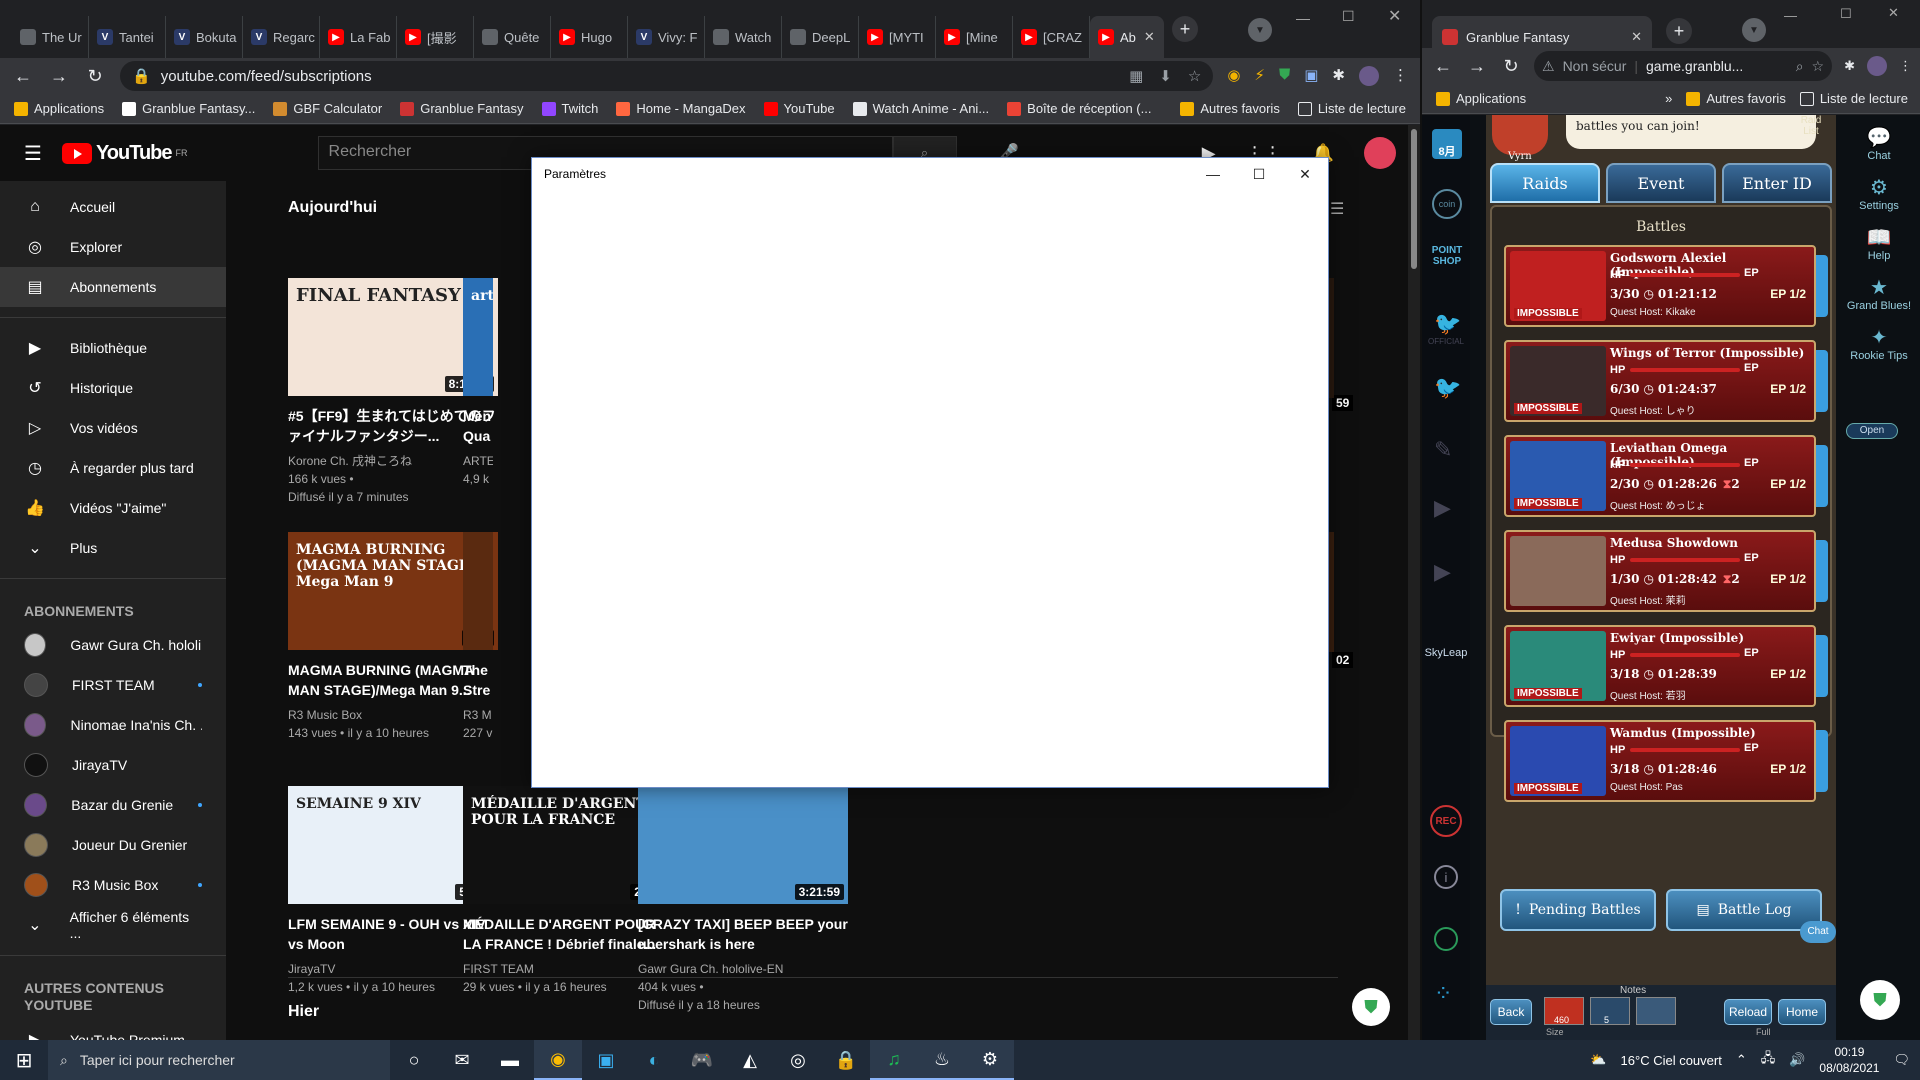 This screenshot has height=1080, width=1920. I want to click on browser-tab: ▶ [CRAZ, so click(1051, 37).